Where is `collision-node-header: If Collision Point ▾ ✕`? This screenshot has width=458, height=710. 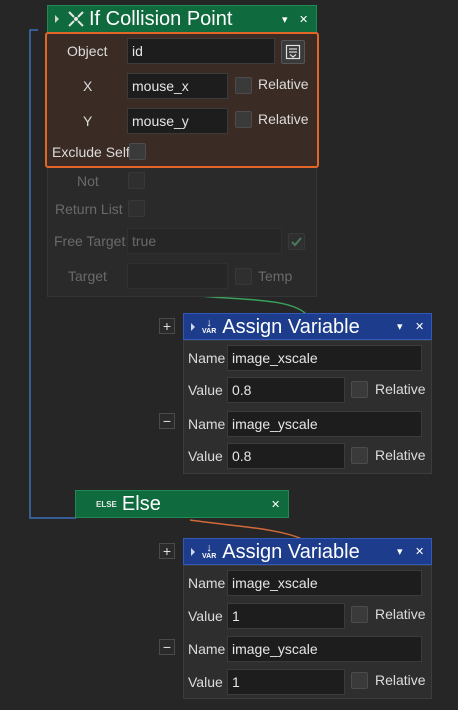
collision-node-header: If Collision Point ▾ ✕ is located at coordinates (182, 19).